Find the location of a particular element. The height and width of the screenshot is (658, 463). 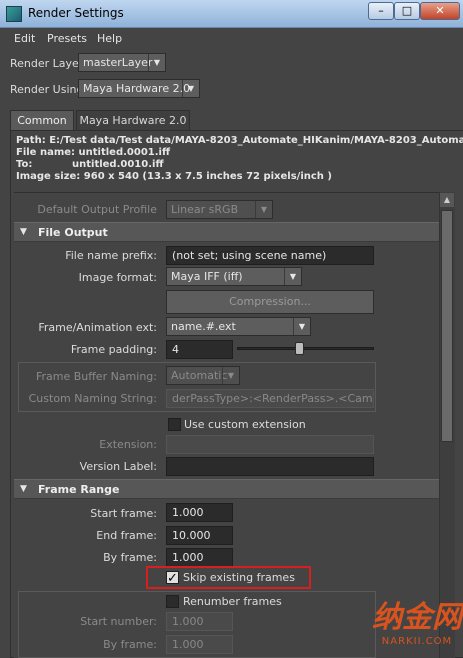

frame-ext-dropdown: name.#.ext ▼ is located at coordinates (238, 326).